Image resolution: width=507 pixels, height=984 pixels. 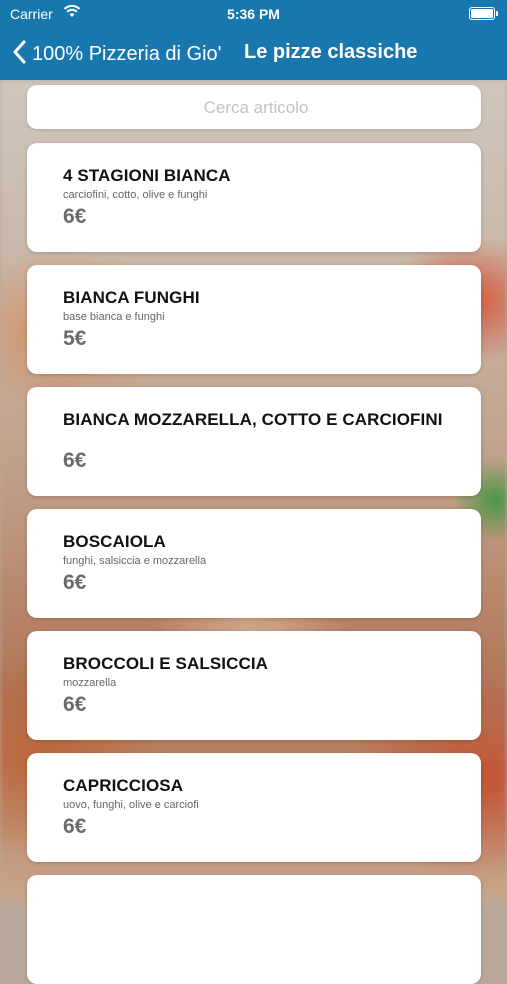 I want to click on product-description: mozzarella, so click(x=90, y=683).